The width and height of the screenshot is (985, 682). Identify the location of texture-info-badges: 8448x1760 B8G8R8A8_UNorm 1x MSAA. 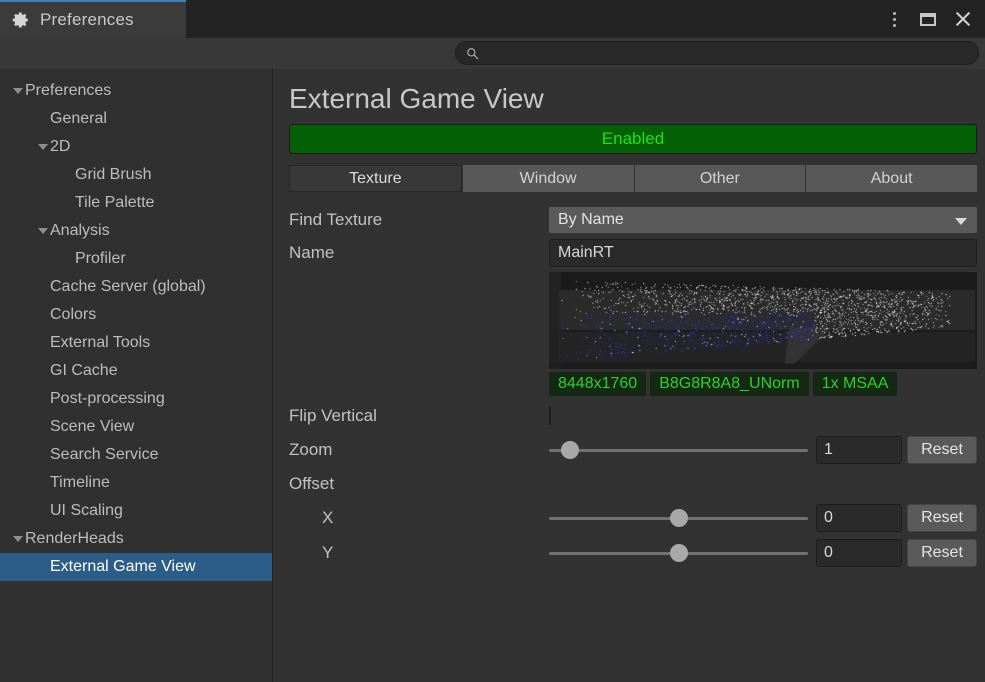
(763, 384).